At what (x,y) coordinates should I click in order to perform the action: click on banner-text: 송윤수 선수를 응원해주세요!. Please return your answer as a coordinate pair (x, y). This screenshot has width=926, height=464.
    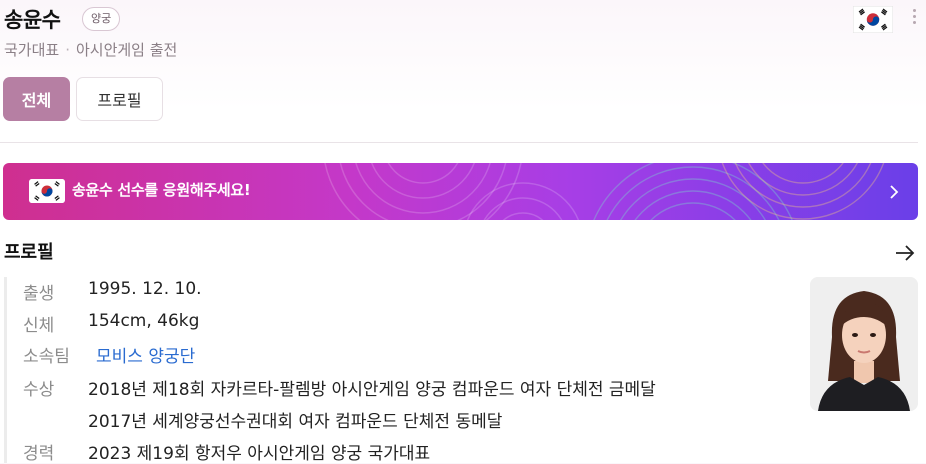
    Looking at the image, I should click on (161, 190).